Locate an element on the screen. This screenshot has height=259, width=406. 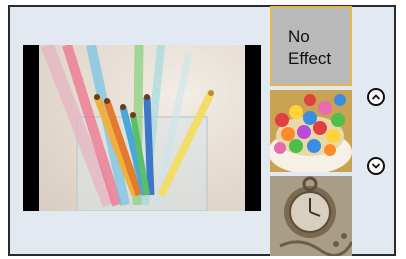
effect-option-color-thumbnail is located at coordinates (311, 131).